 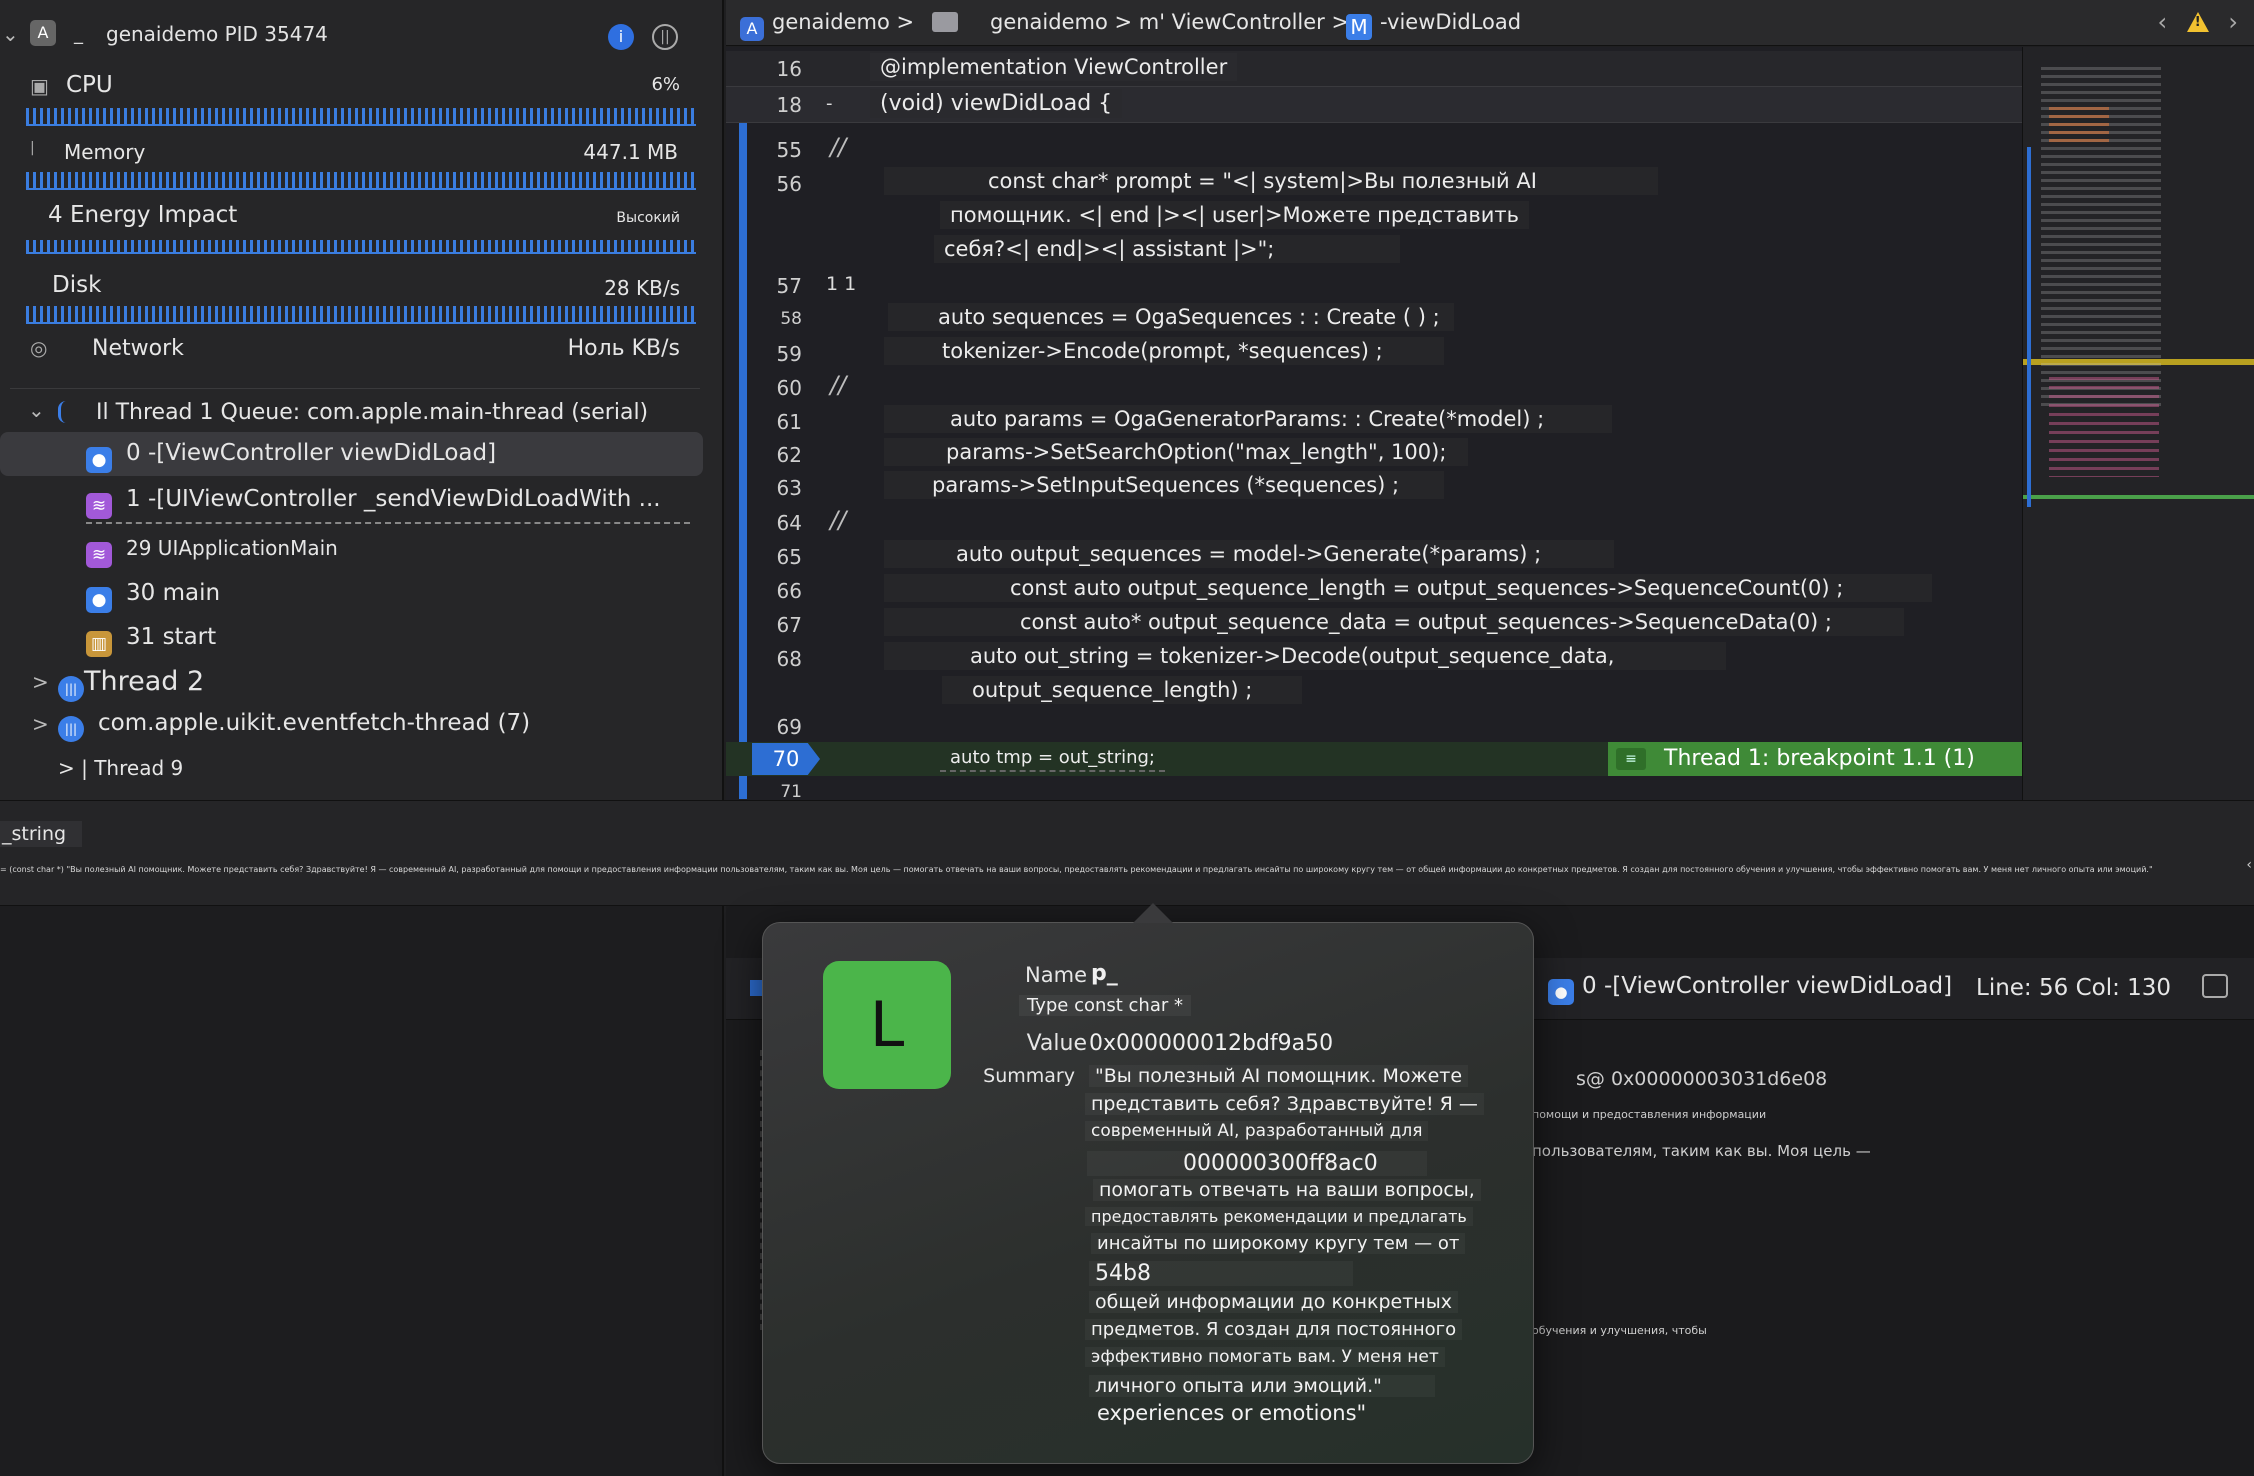 What do you see at coordinates (153, 596) in the screenshot?
I see `stack-frame-30: ● 30 main` at bounding box center [153, 596].